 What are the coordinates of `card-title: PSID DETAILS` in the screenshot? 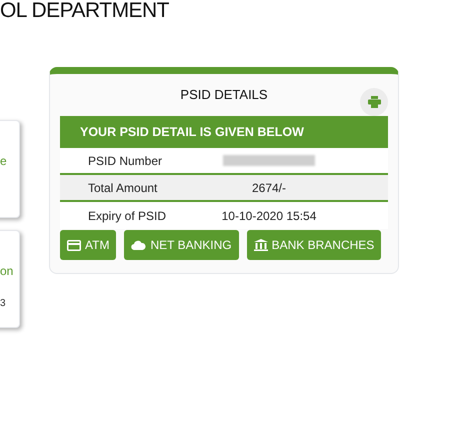 It's located at (224, 95).